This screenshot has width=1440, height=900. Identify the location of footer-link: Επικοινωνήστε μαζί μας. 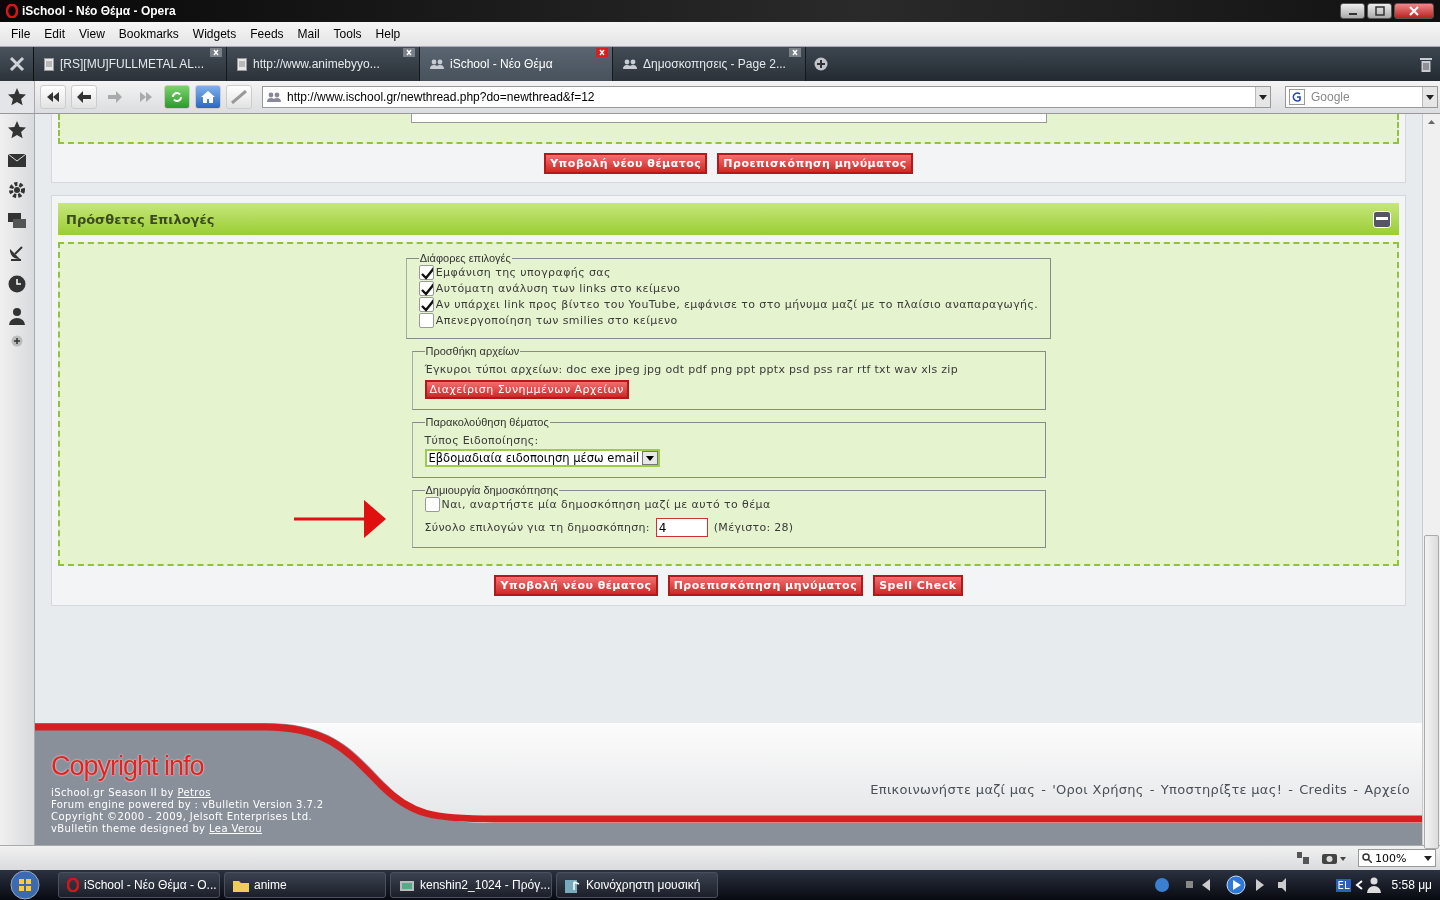
(953, 789).